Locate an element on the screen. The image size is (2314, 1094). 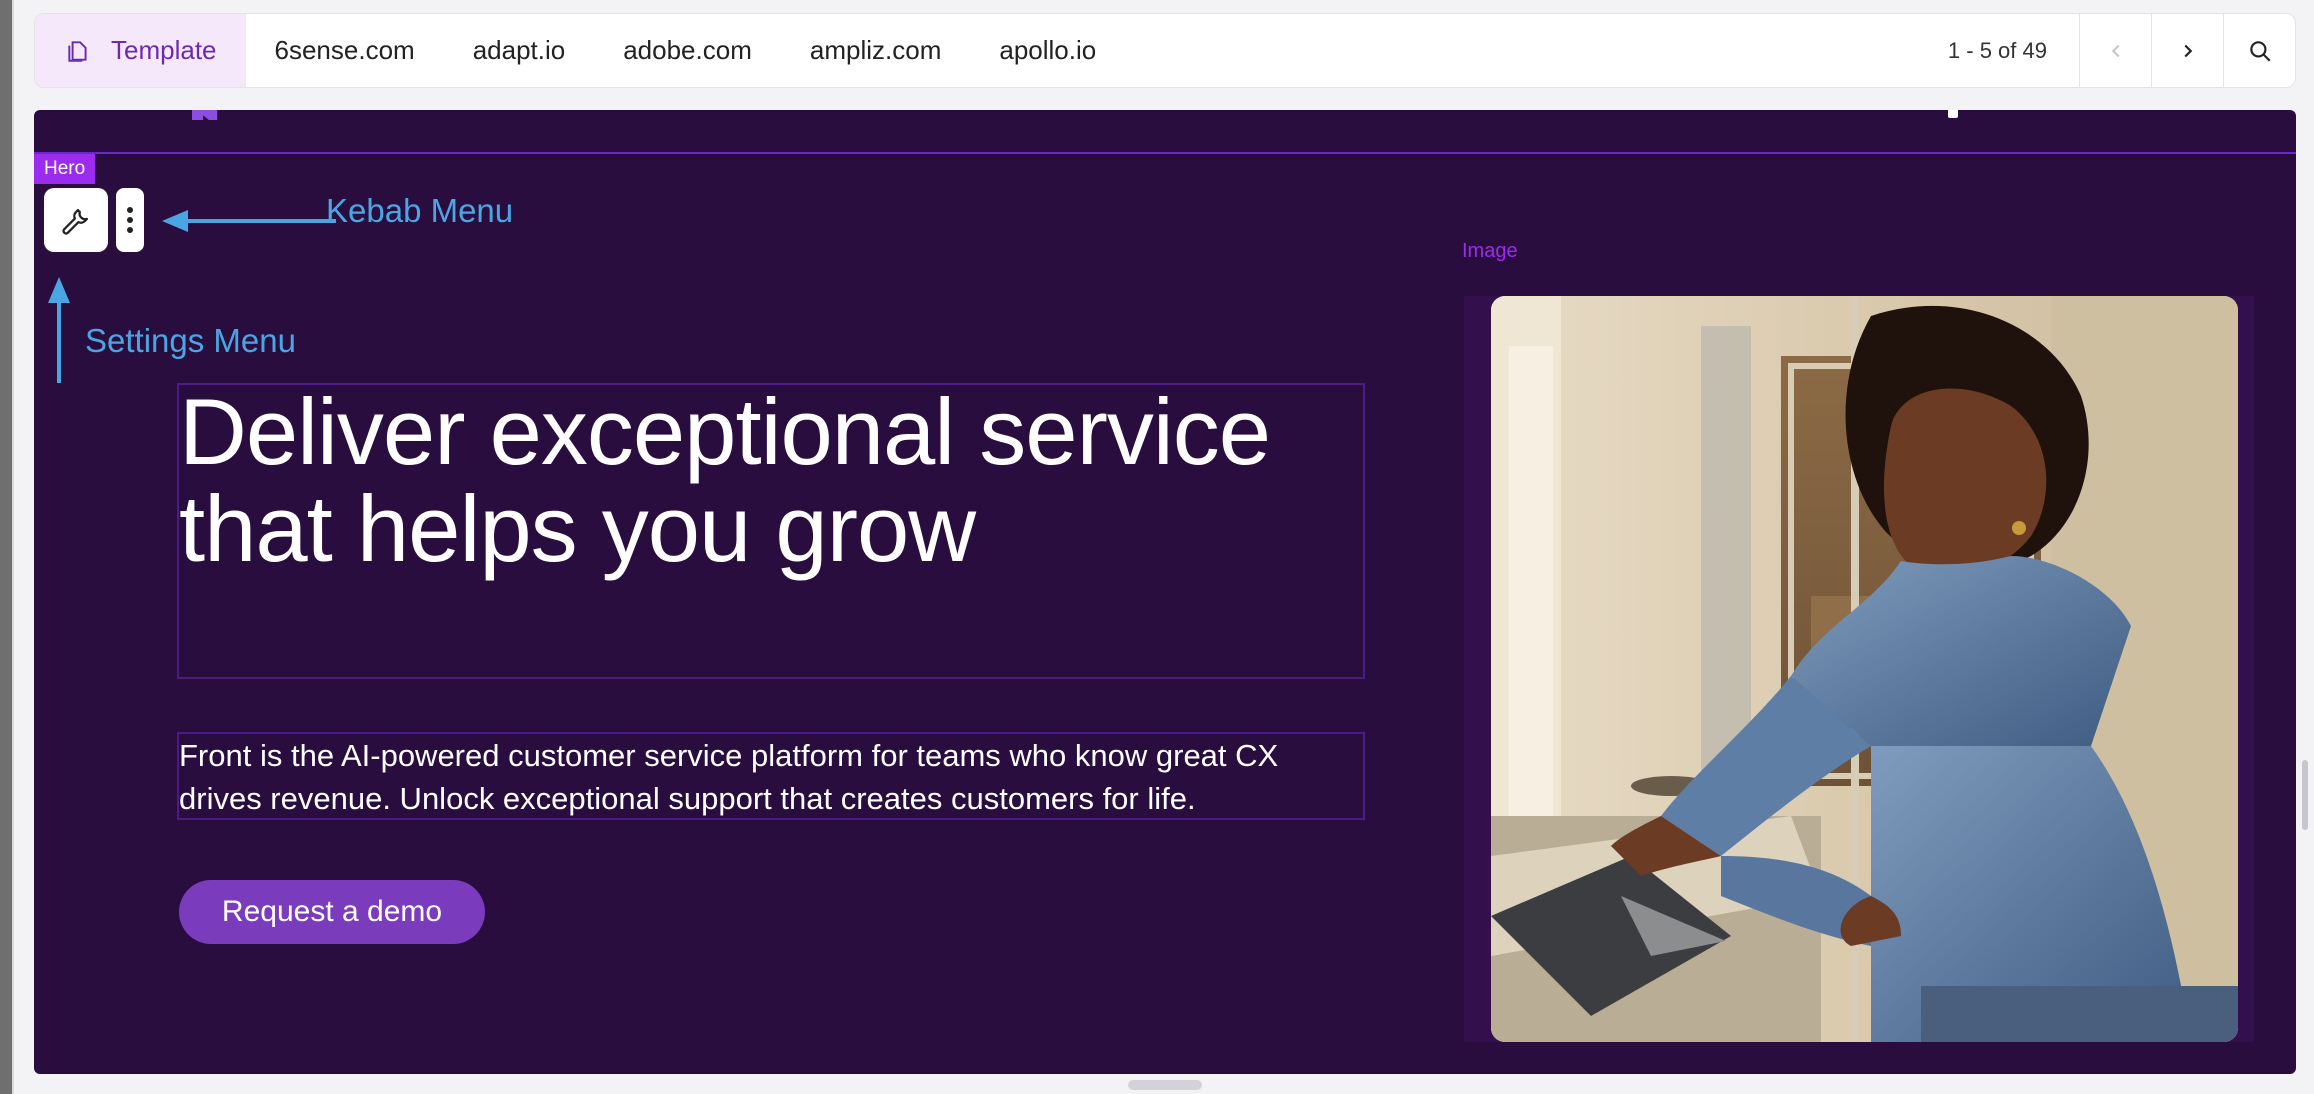
tab-ampliz: ampliz.com is located at coordinates (875, 50).